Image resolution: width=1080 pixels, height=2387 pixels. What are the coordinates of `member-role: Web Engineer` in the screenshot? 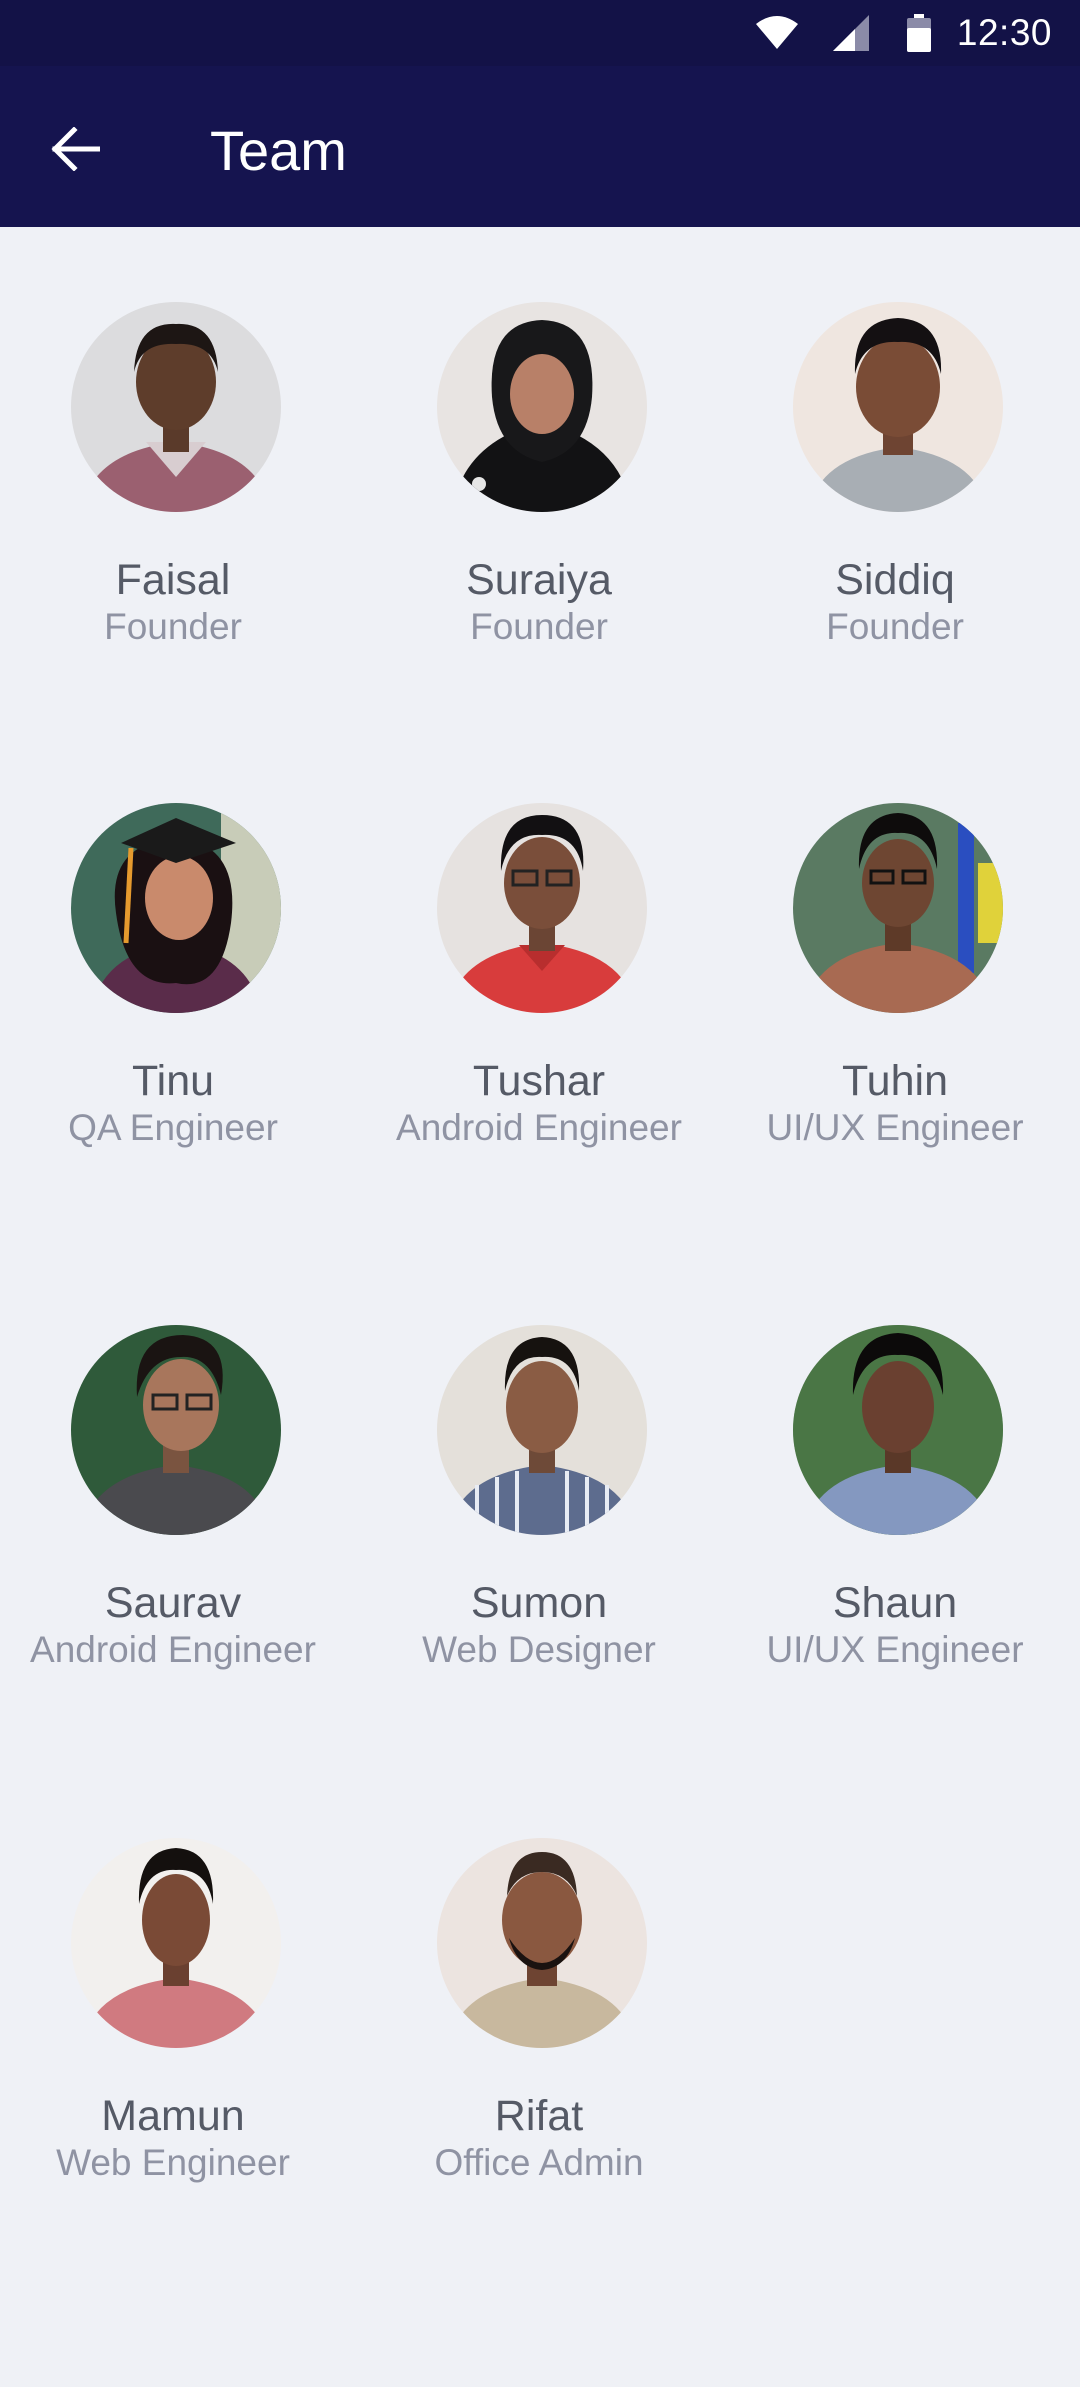 It's located at (173, 2162).